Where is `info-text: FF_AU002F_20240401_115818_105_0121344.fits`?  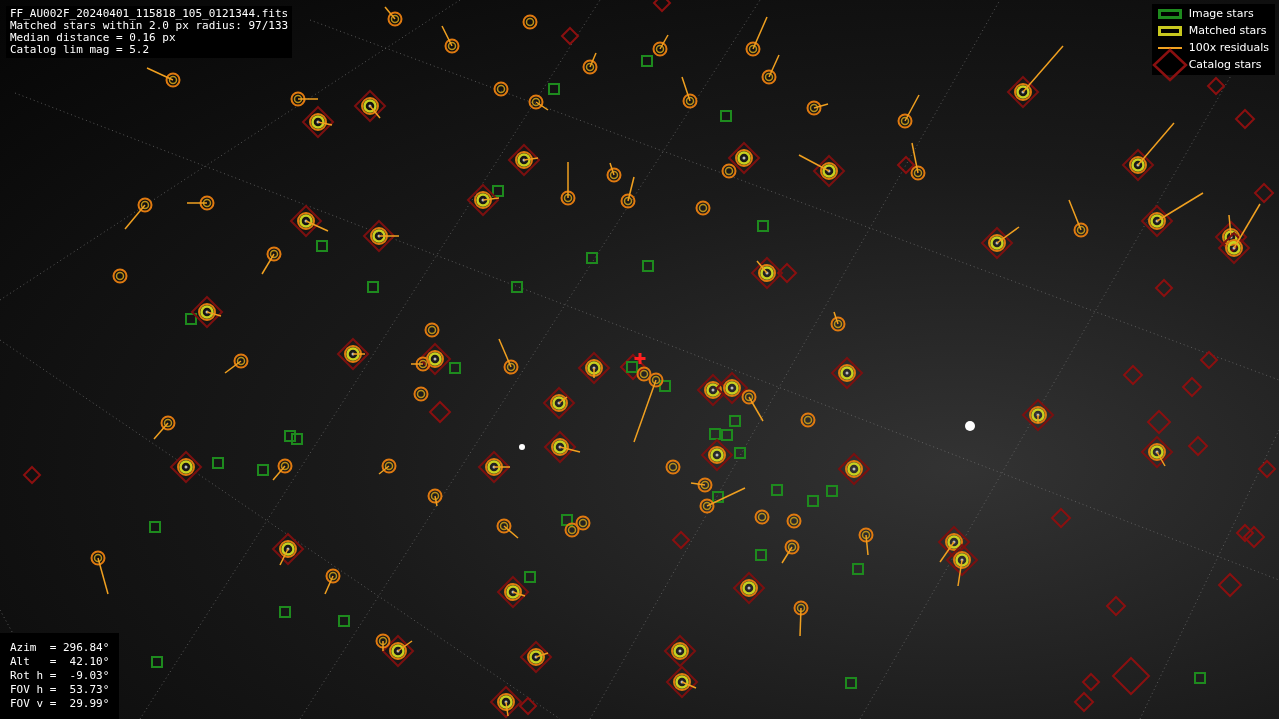 info-text: FF_AU002F_20240401_115818_105_0121344.fits is located at coordinates (149, 14).